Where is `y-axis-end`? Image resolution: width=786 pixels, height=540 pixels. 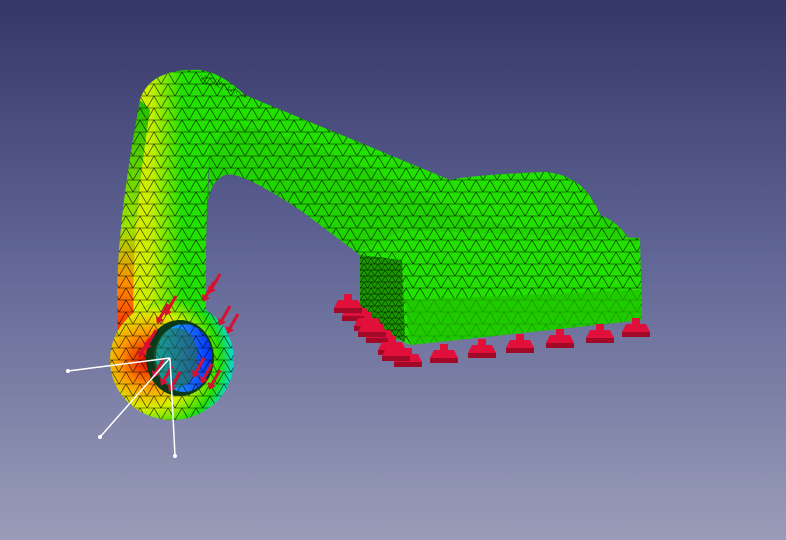 y-axis-end is located at coordinates (100, 437).